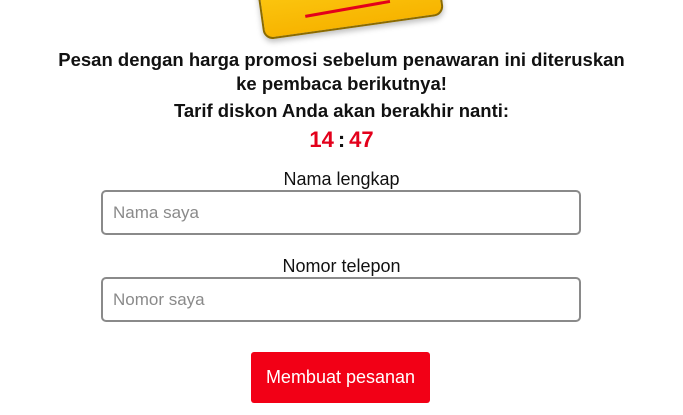 Image resolution: width=683 pixels, height=415 pixels. Describe the element at coordinates (341, 110) in the screenshot. I see `discount-expiry-text: Tarif diskon Anda akan berakhir nanti:` at that location.